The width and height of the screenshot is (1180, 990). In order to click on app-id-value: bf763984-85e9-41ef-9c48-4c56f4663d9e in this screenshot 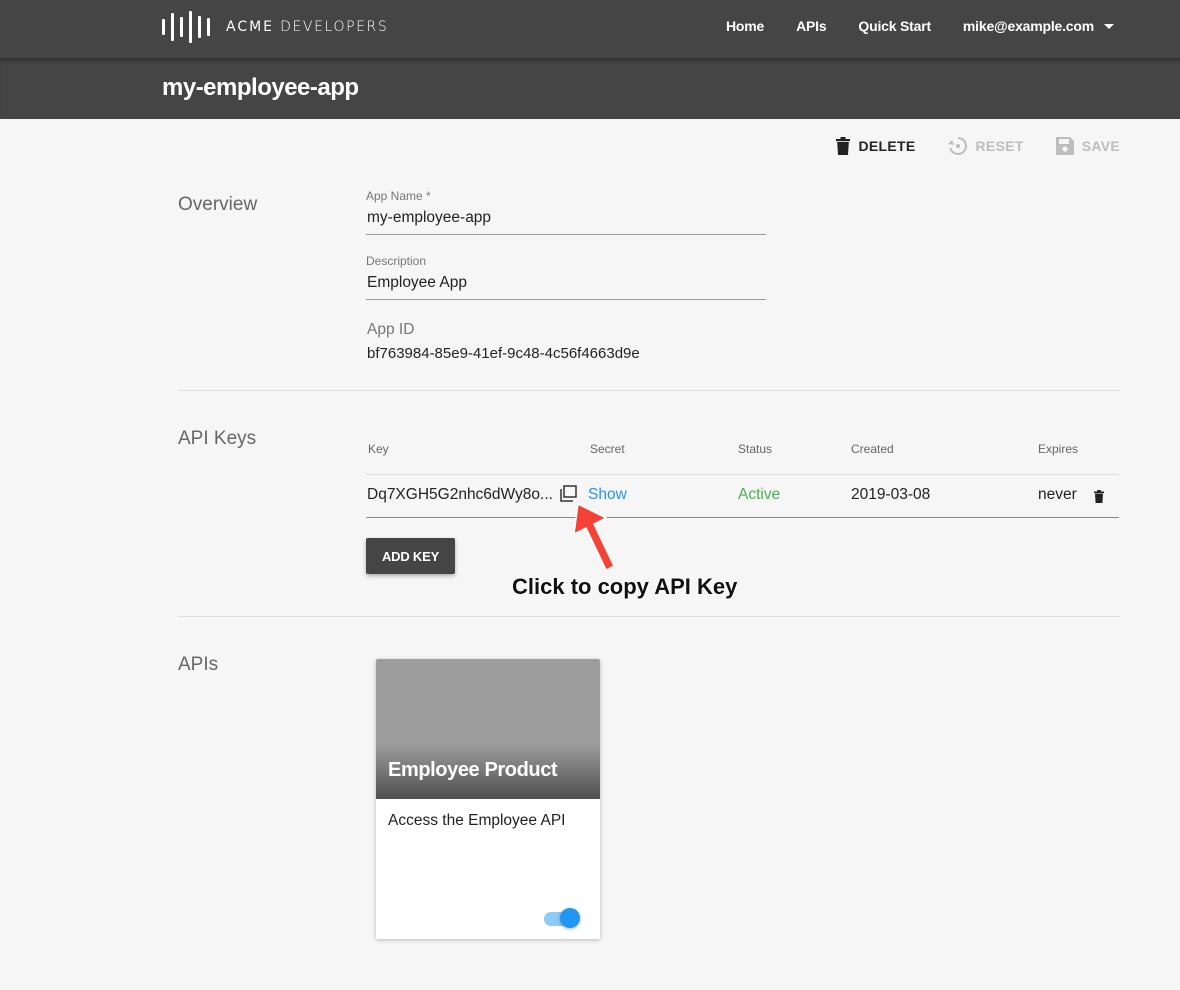, I will do `click(503, 353)`.